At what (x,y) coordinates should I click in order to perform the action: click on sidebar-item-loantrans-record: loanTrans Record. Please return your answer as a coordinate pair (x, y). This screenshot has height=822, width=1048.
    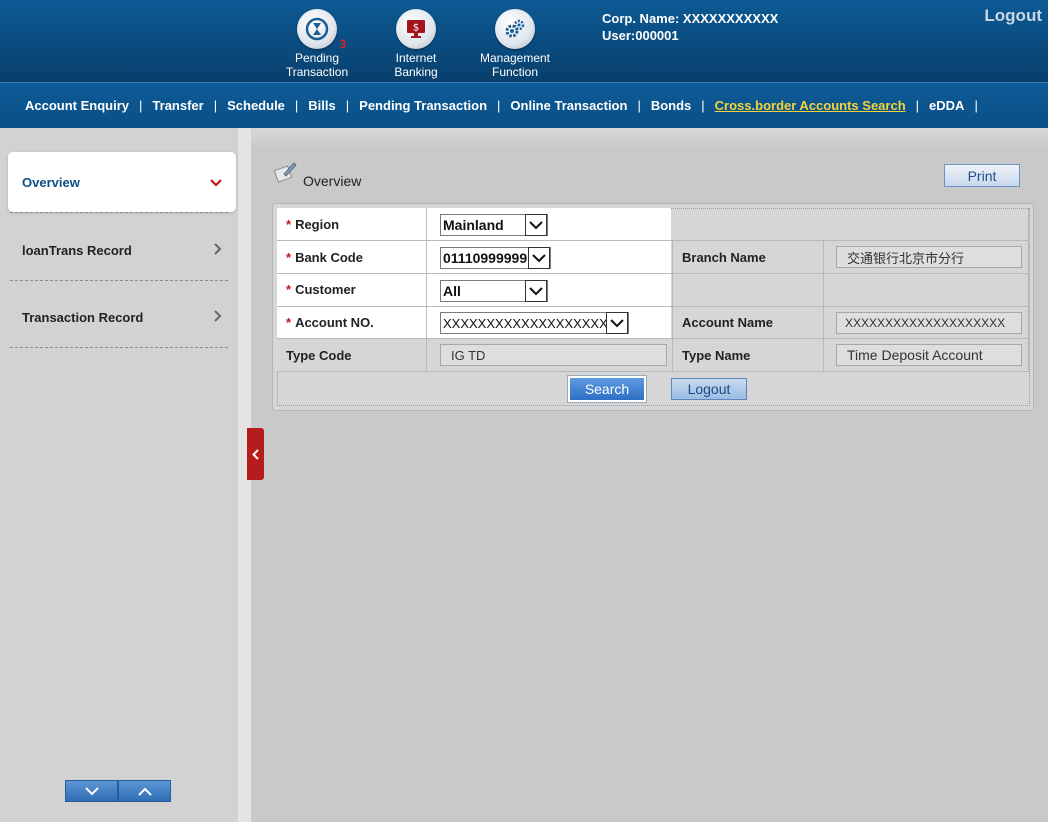
    Looking at the image, I should click on (122, 250).